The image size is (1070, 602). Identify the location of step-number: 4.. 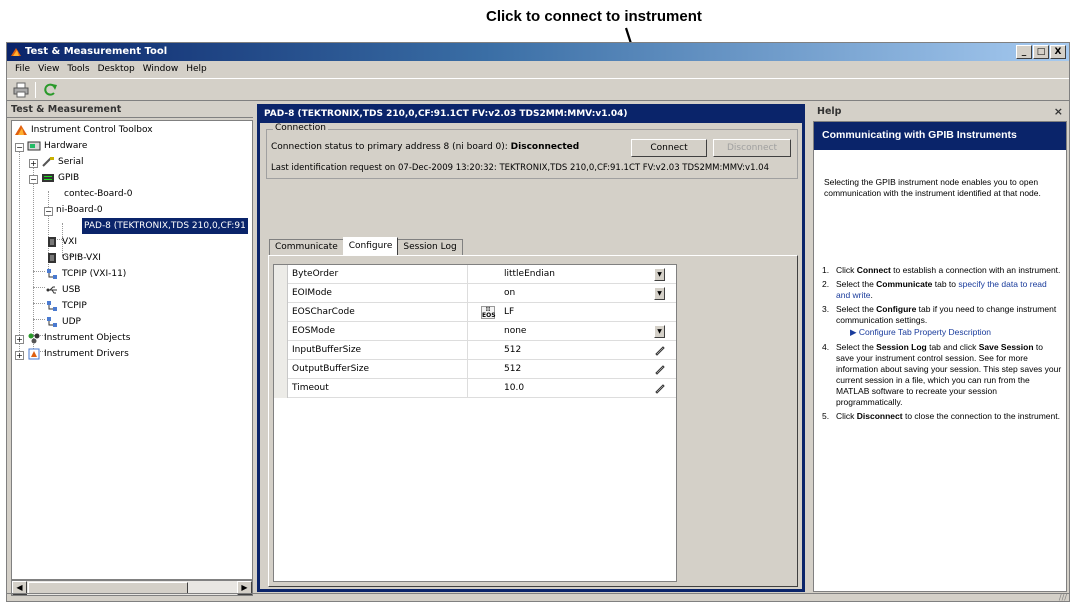
(826, 347).